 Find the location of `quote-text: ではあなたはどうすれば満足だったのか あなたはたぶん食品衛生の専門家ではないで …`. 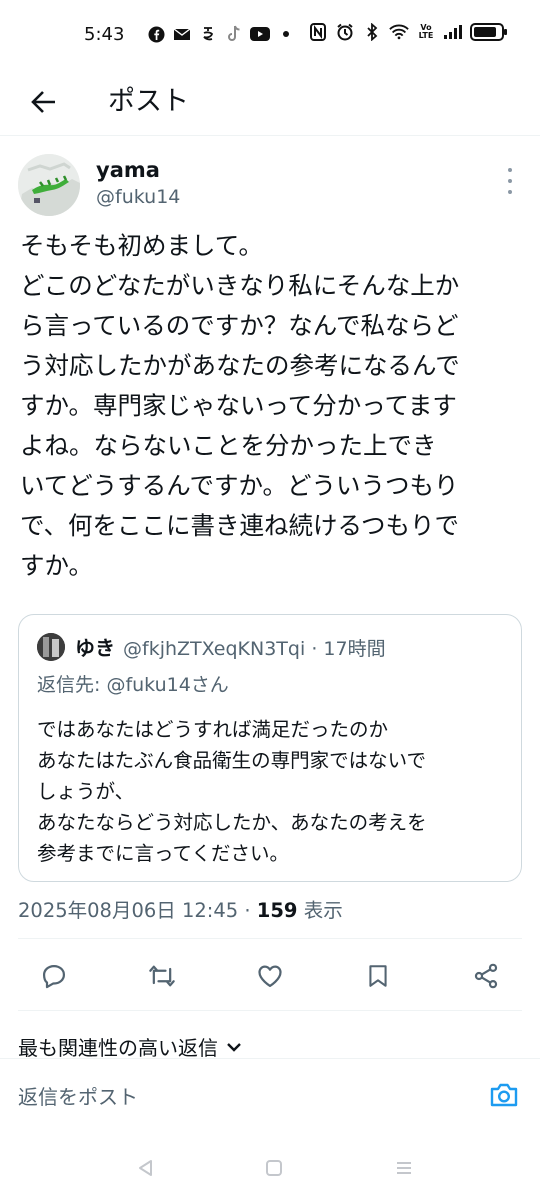

quote-text: ではあなたはどうすれば満足だったのか あなたはたぶん食品衛生の専門家ではないで … is located at coordinates (272, 791).